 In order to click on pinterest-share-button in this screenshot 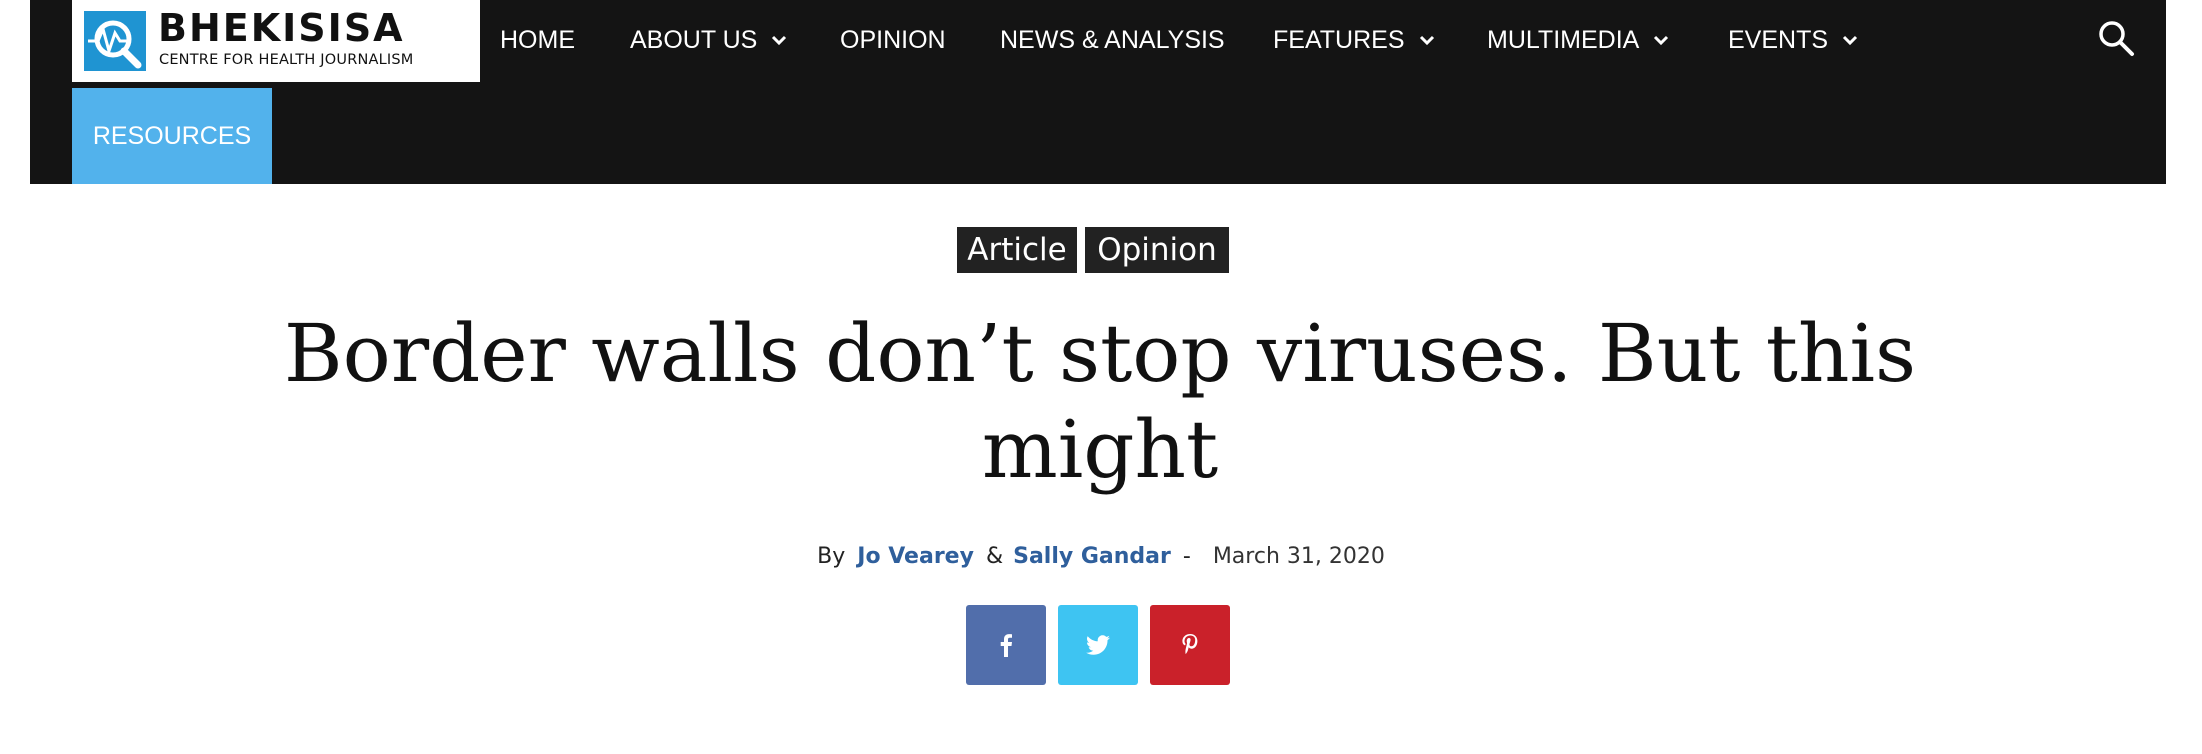, I will do `click(1190, 645)`.